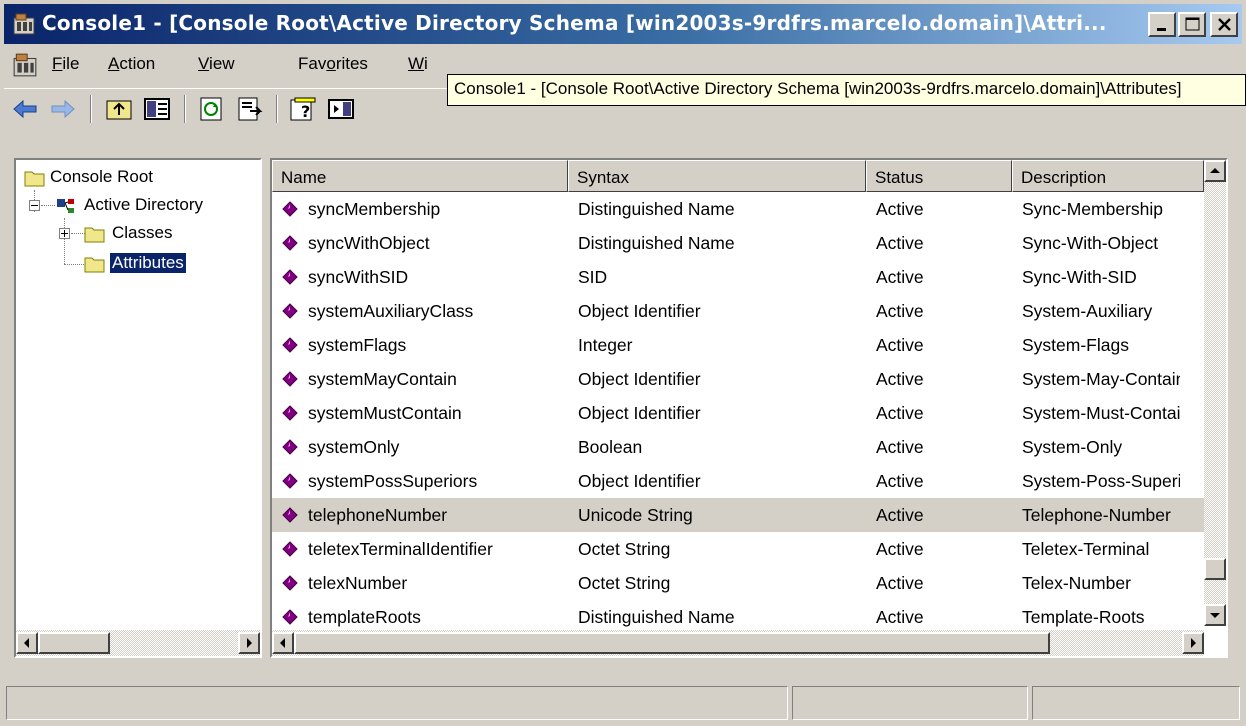 This screenshot has height=726, width=1246. What do you see at coordinates (418, 64) in the screenshot?
I see `menu-window: Wi` at bounding box center [418, 64].